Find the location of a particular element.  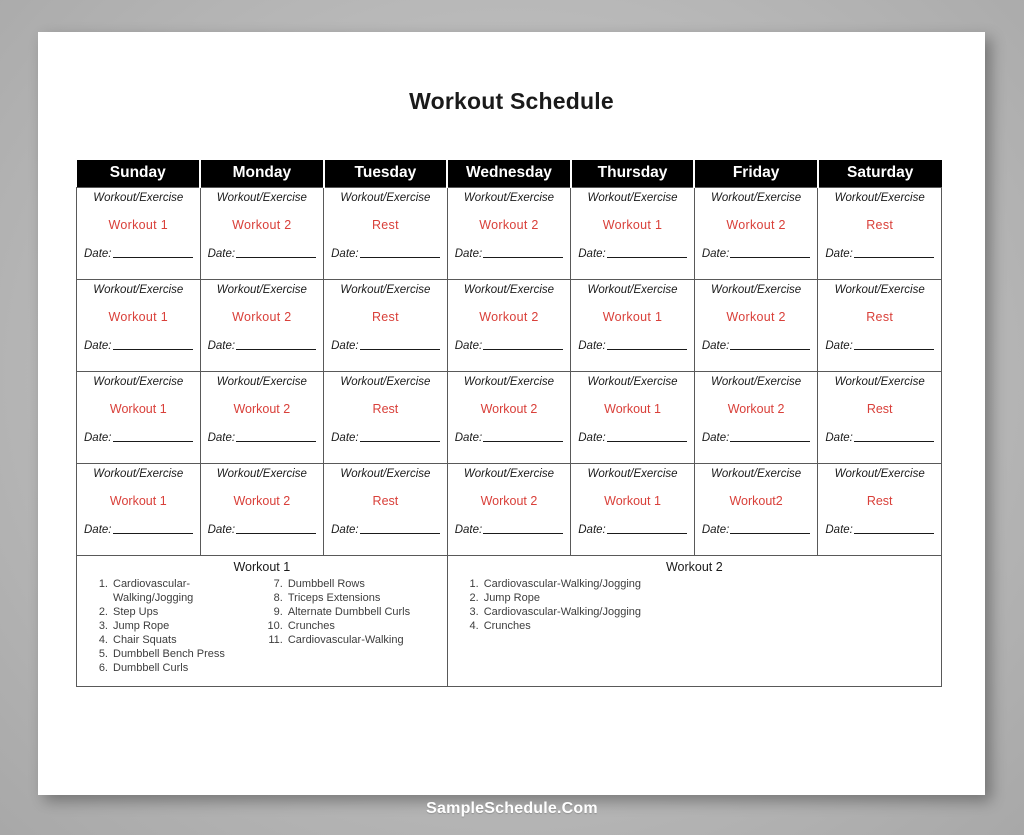

legend-item: 1. Cardiovascular-Walking/Jogging is located at coordinates (174, 591).